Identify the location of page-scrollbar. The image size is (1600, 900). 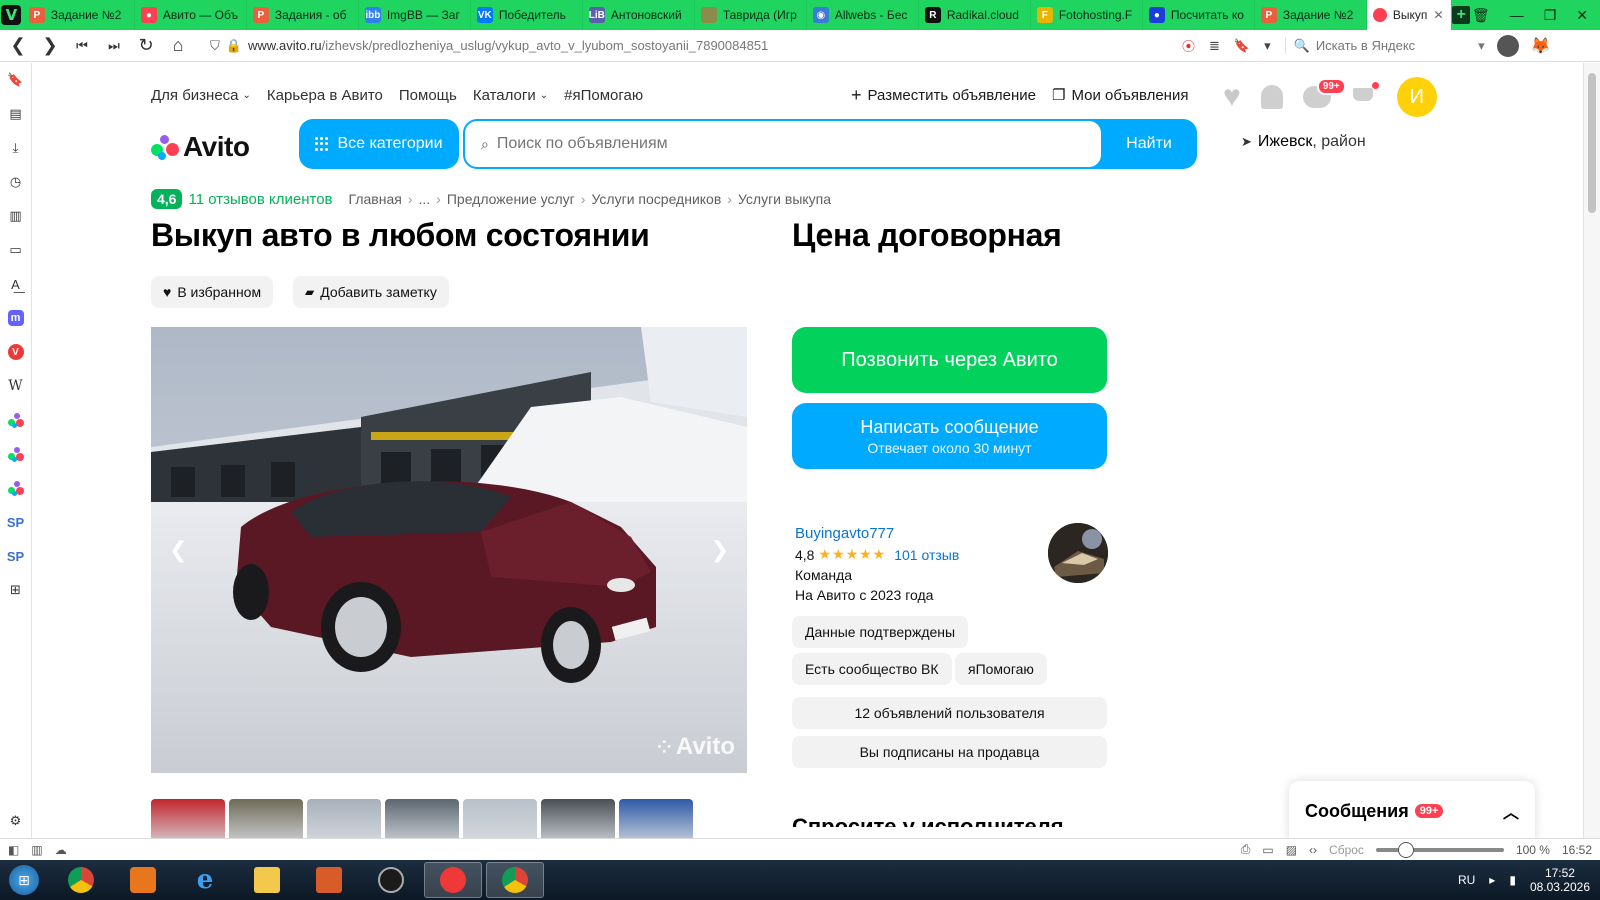
(1591, 450).